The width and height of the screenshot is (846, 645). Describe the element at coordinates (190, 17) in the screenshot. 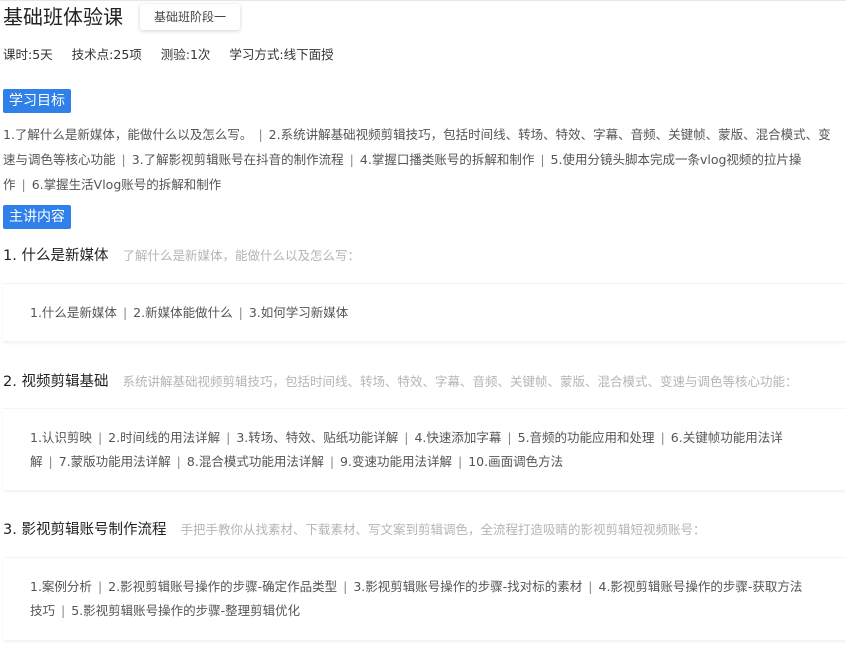

I see `stage-tag: 基础班阶段一` at that location.